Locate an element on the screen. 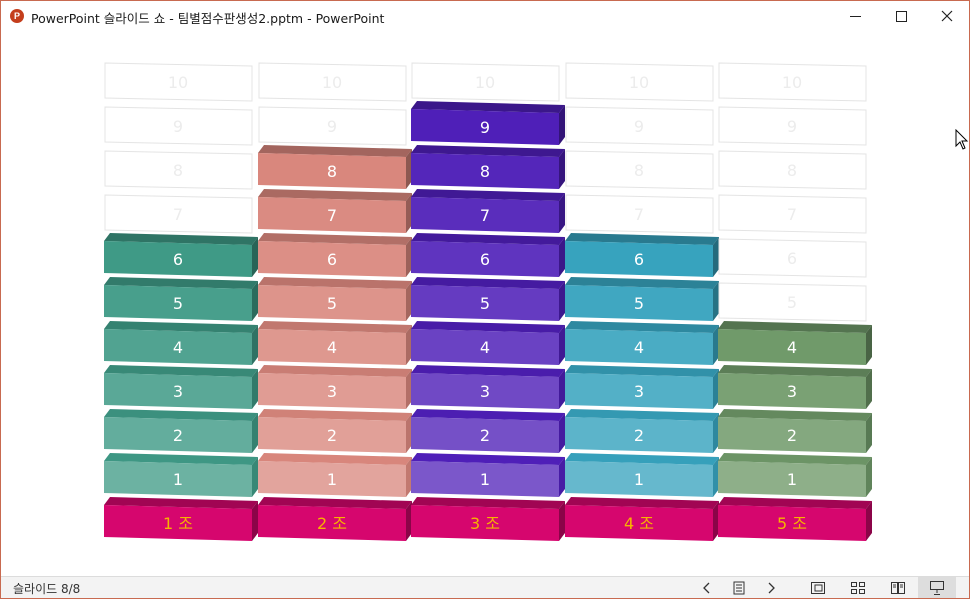  previous-slide-icon is located at coordinates (706, 588).